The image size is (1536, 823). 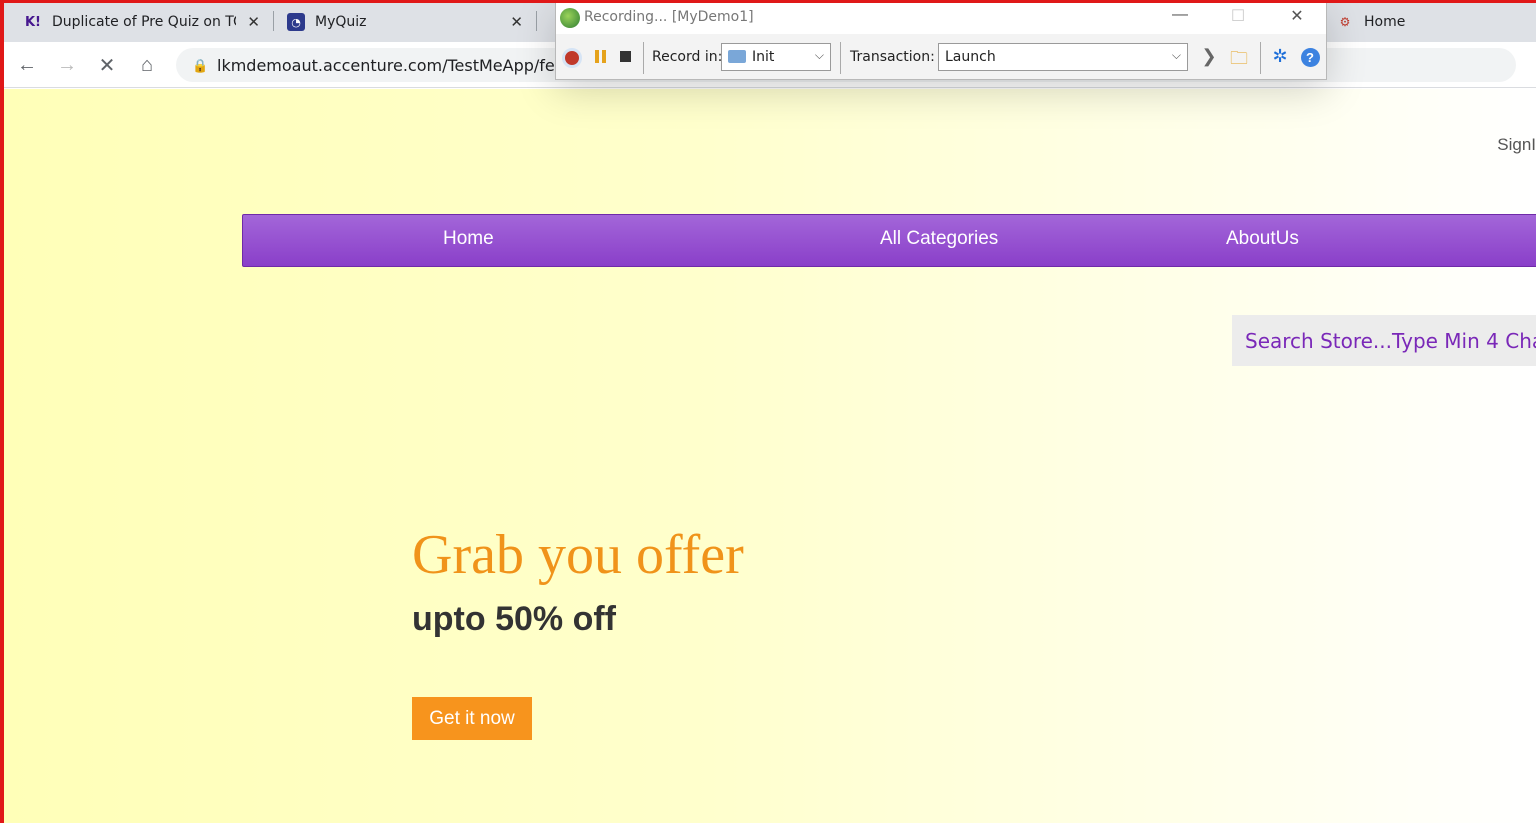 I want to click on help-icon: ?, so click(x=1310, y=56).